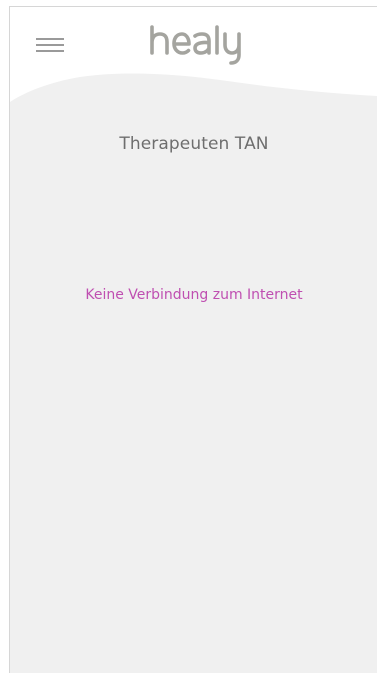  I want to click on no-connection-message: Keine Verbindung zum Internet, so click(194, 295).